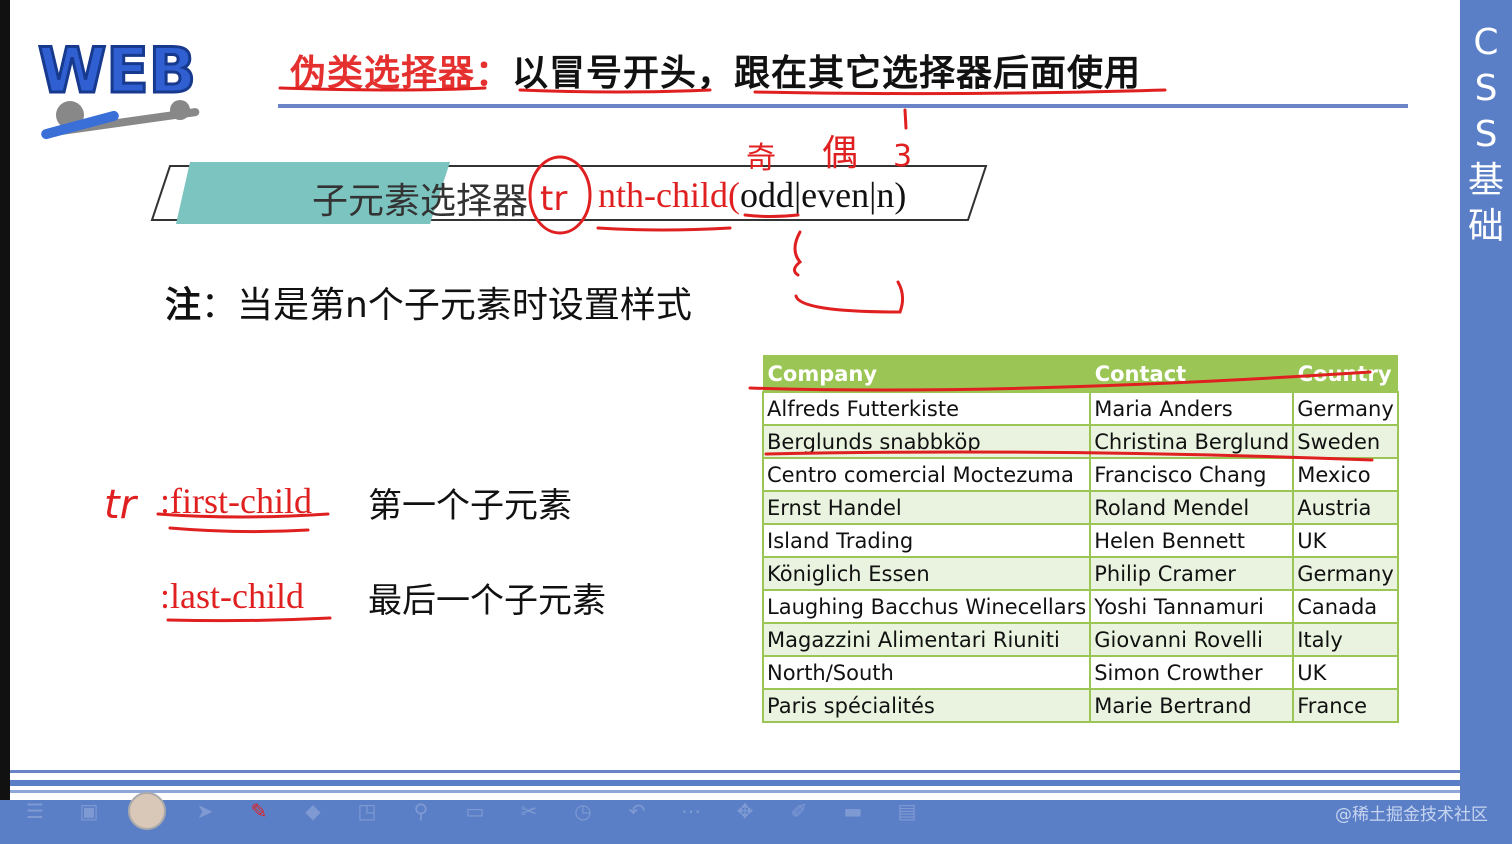 Image resolution: width=1512 pixels, height=844 pixels. I want to click on last-child-selector: :last-child, so click(232, 596).